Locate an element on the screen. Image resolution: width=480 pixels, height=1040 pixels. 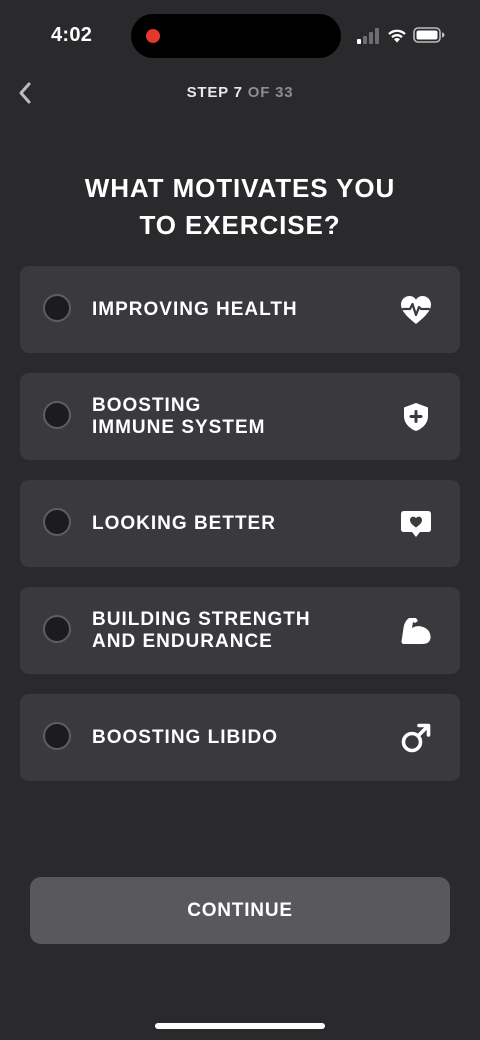
option-label: IMPROVING HEALTH is located at coordinates (195, 309).